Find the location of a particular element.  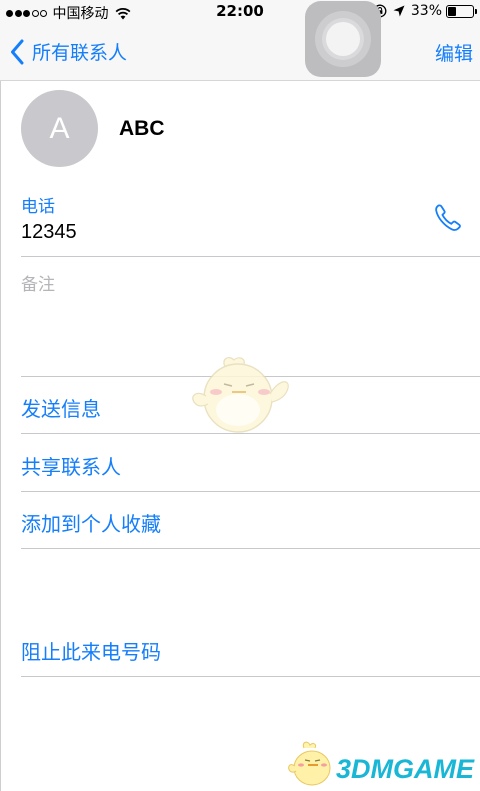

battery-icon is located at coordinates (461, 11).